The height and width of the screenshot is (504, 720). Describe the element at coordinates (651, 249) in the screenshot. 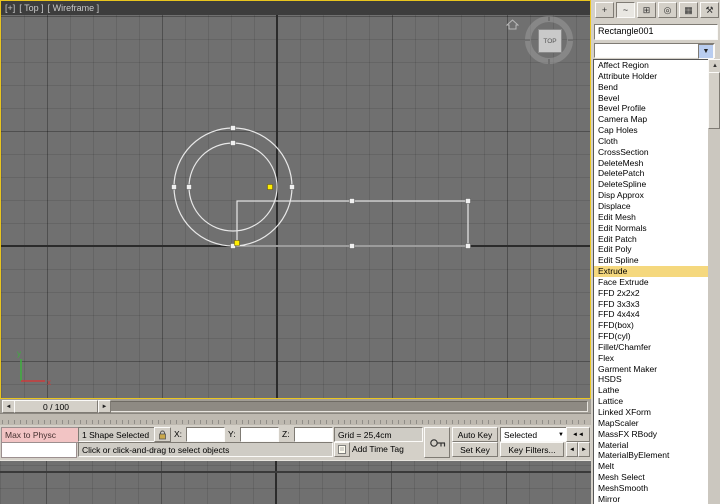

I see `modifier-list-item: Edit Poly` at that location.